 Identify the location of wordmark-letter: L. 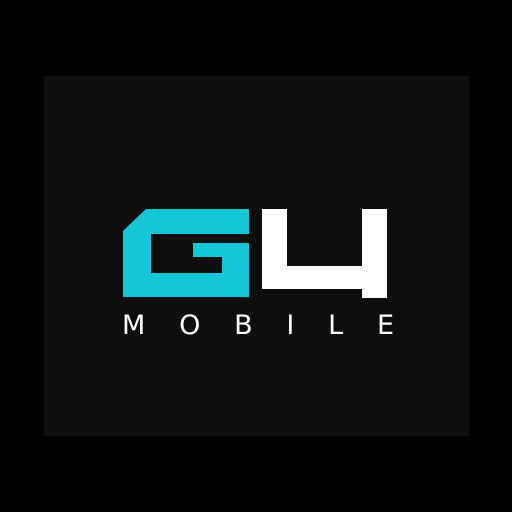
(336, 325).